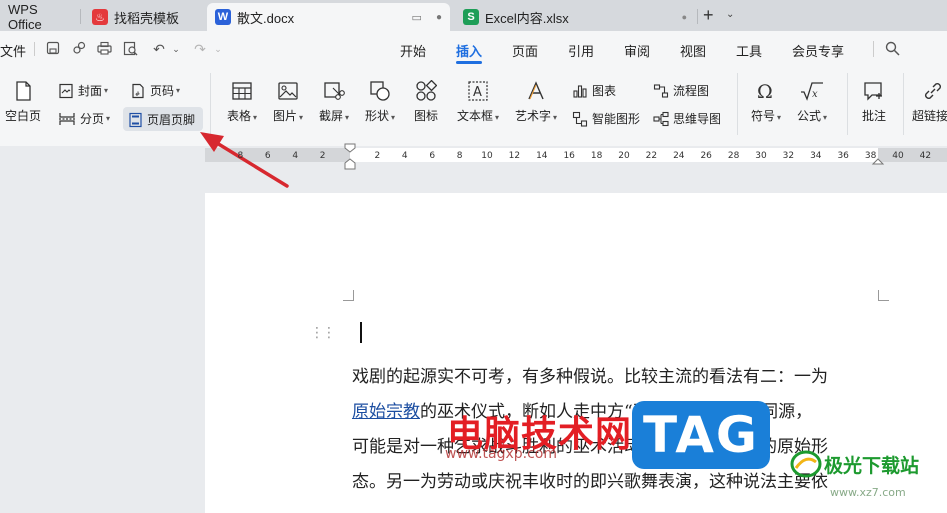 The image size is (947, 513). What do you see at coordinates (590, 377) in the screenshot?
I see `paragraph-line: 戏剧的起源实不可考，有多种假说。比较主流的看法有二：一为` at bounding box center [590, 377].